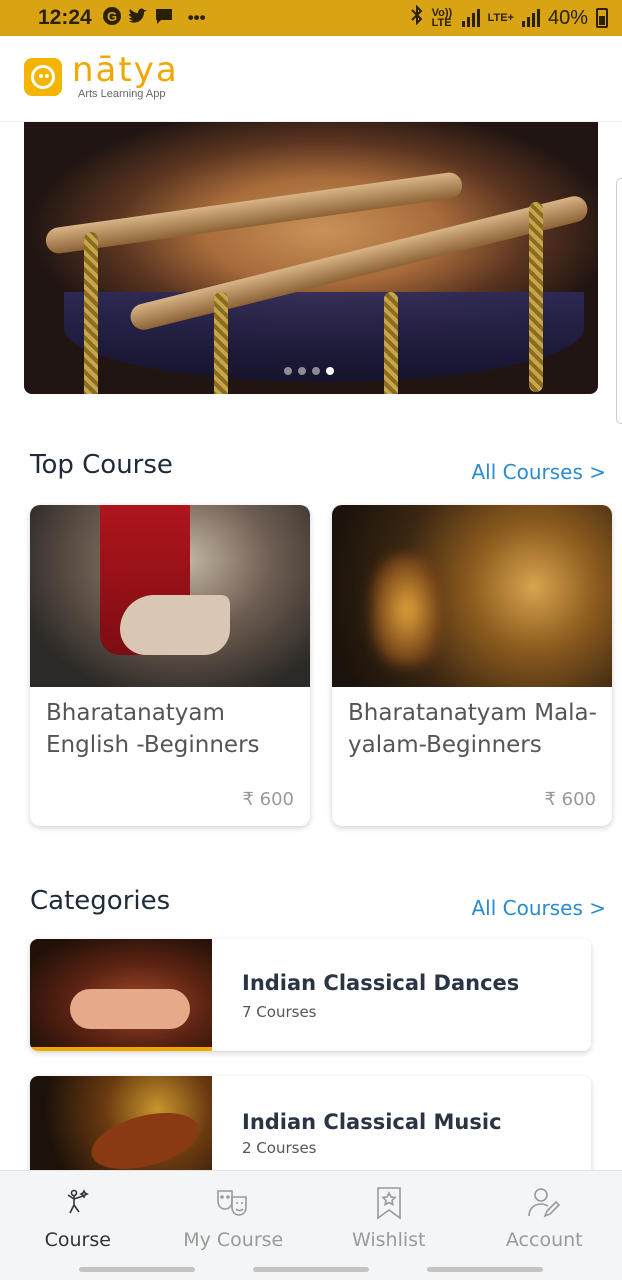  Describe the element at coordinates (381, 983) in the screenshot. I see `category-title: Indian Classical Dances` at that location.